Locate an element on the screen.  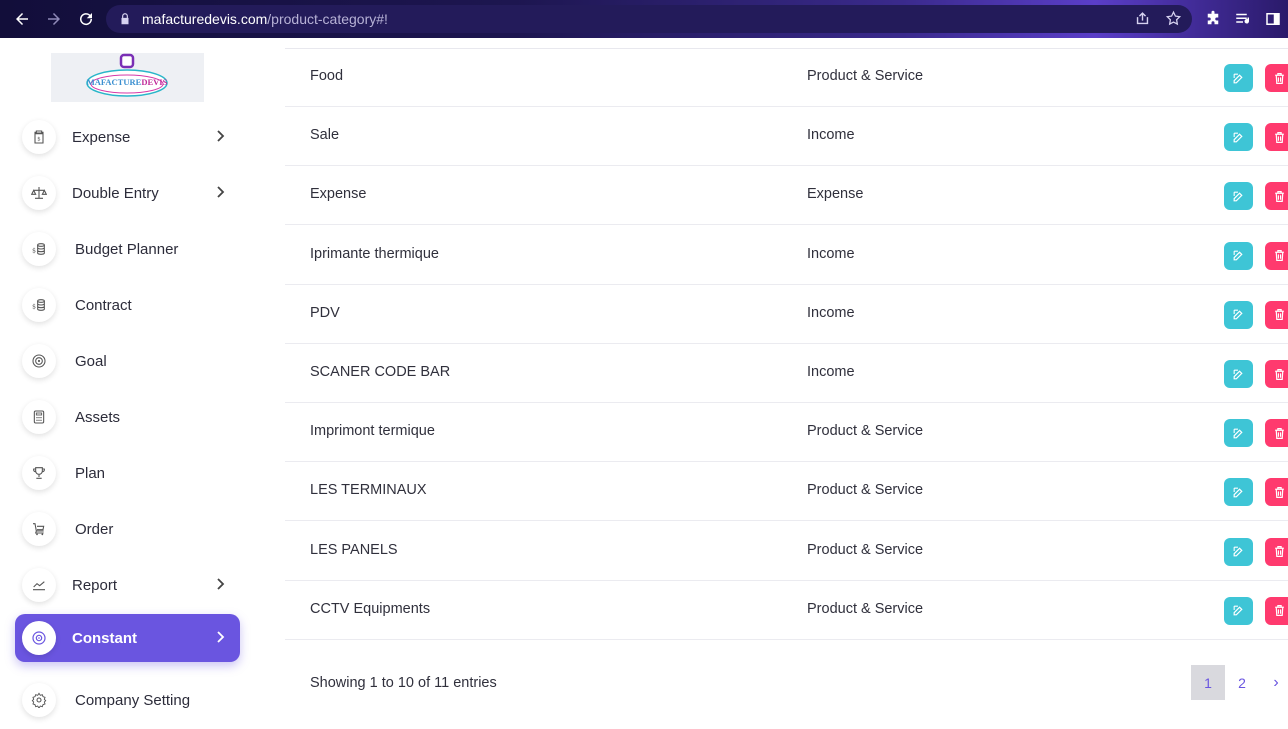
forward-button is located at coordinates (54, 19).